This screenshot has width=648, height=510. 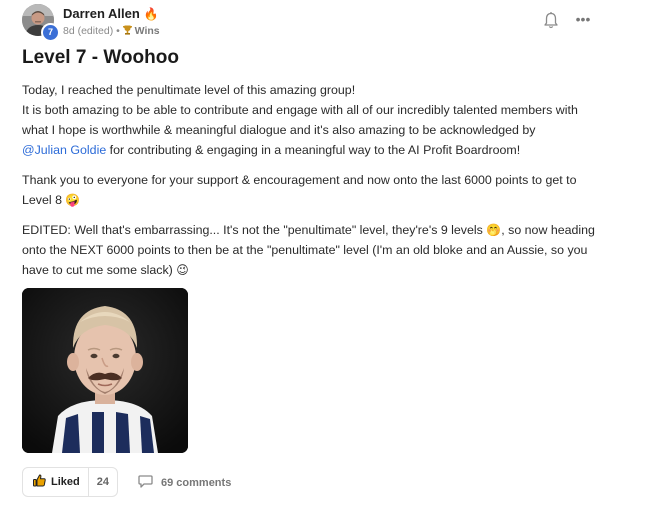 What do you see at coordinates (494, 230) in the screenshot?
I see `hand-over-mouth-emoji-icon: 🤭` at bounding box center [494, 230].